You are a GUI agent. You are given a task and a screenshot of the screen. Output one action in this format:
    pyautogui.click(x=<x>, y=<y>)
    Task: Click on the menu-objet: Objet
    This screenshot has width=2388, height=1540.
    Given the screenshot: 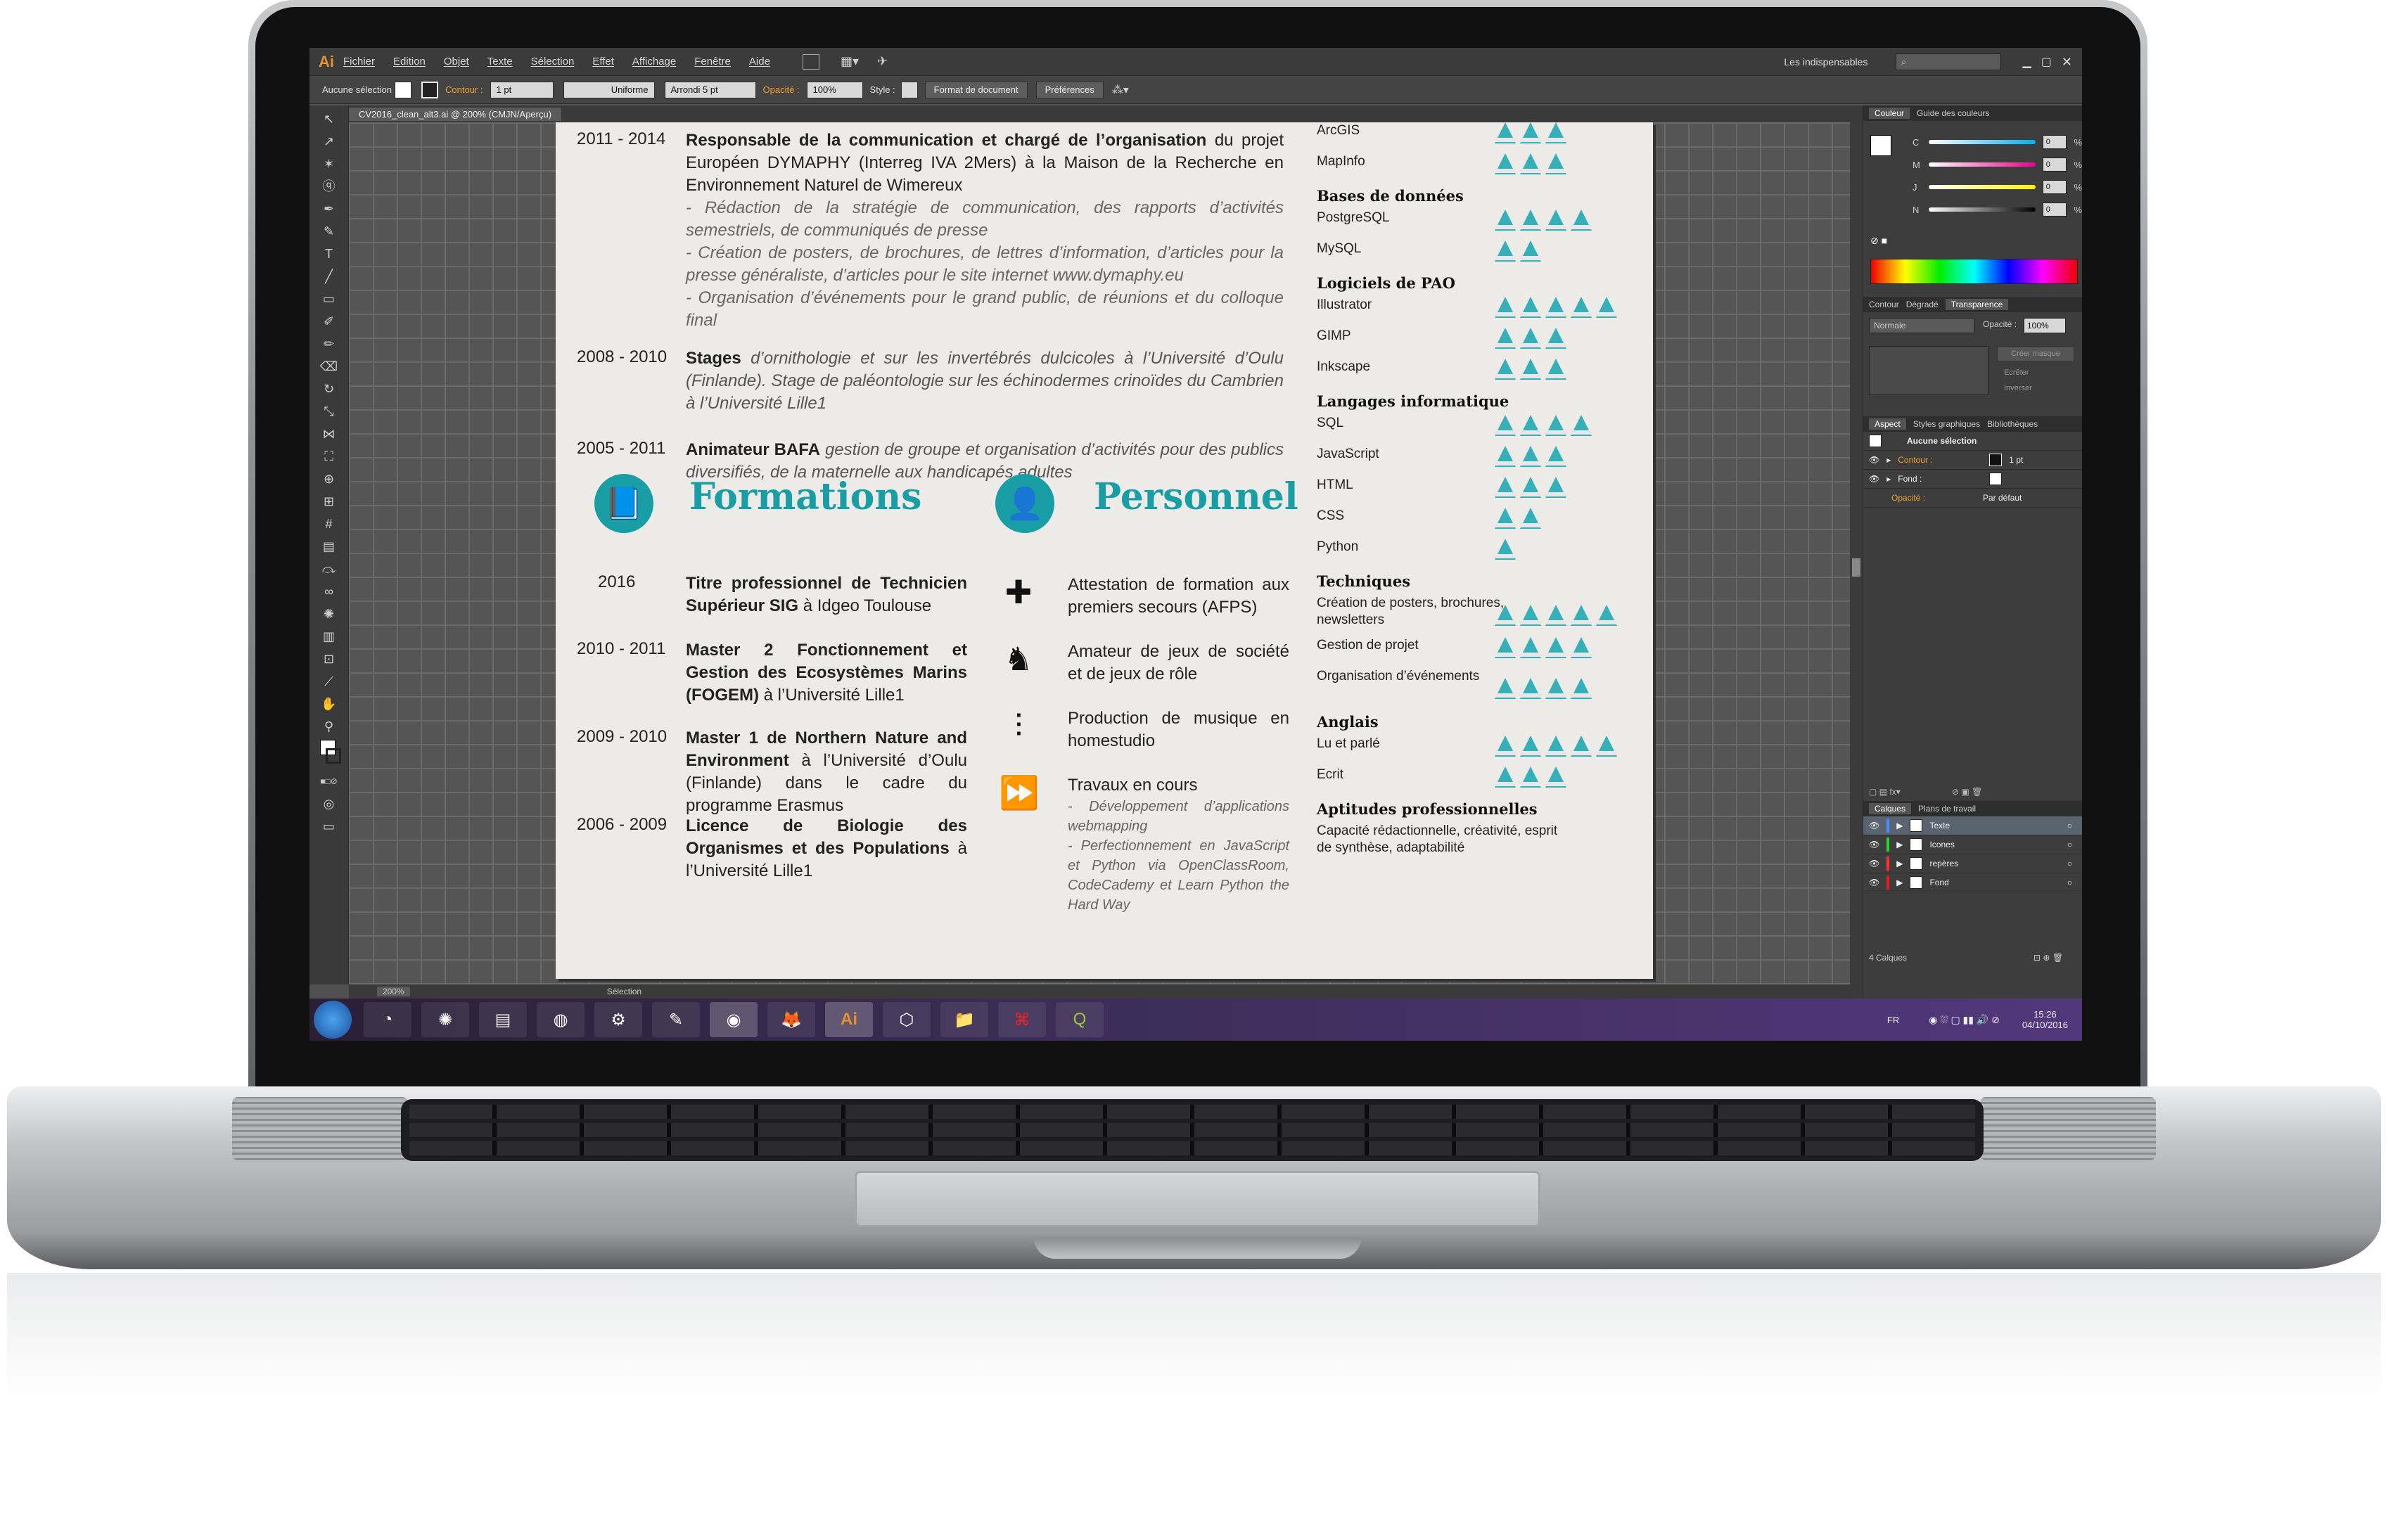 What is the action you would take?
    pyautogui.click(x=457, y=62)
    